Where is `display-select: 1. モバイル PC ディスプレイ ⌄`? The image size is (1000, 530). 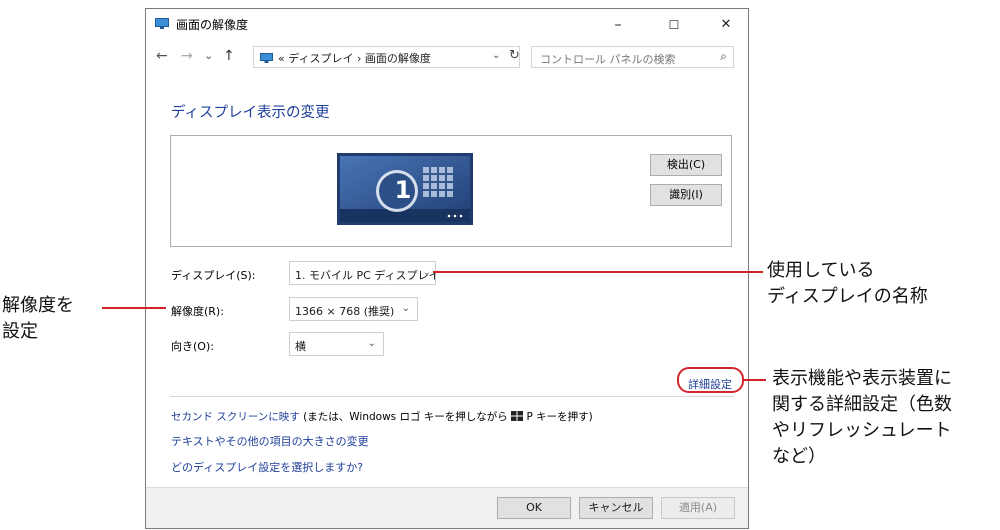
display-select: 1. モバイル PC ディスプレイ ⌄ is located at coordinates (364, 273).